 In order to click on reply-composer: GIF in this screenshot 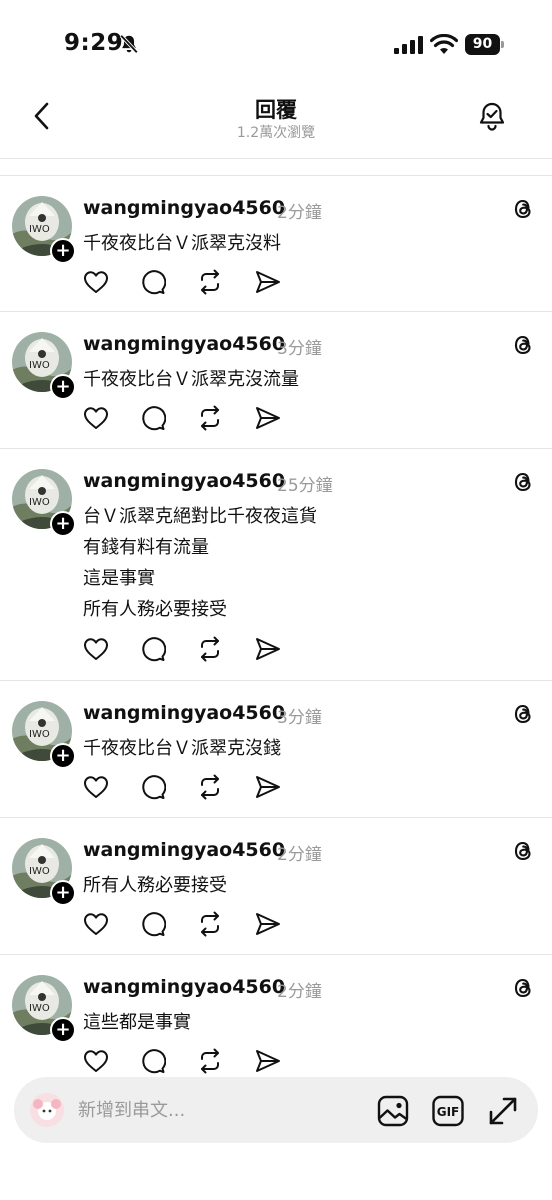, I will do `click(276, 1110)`.